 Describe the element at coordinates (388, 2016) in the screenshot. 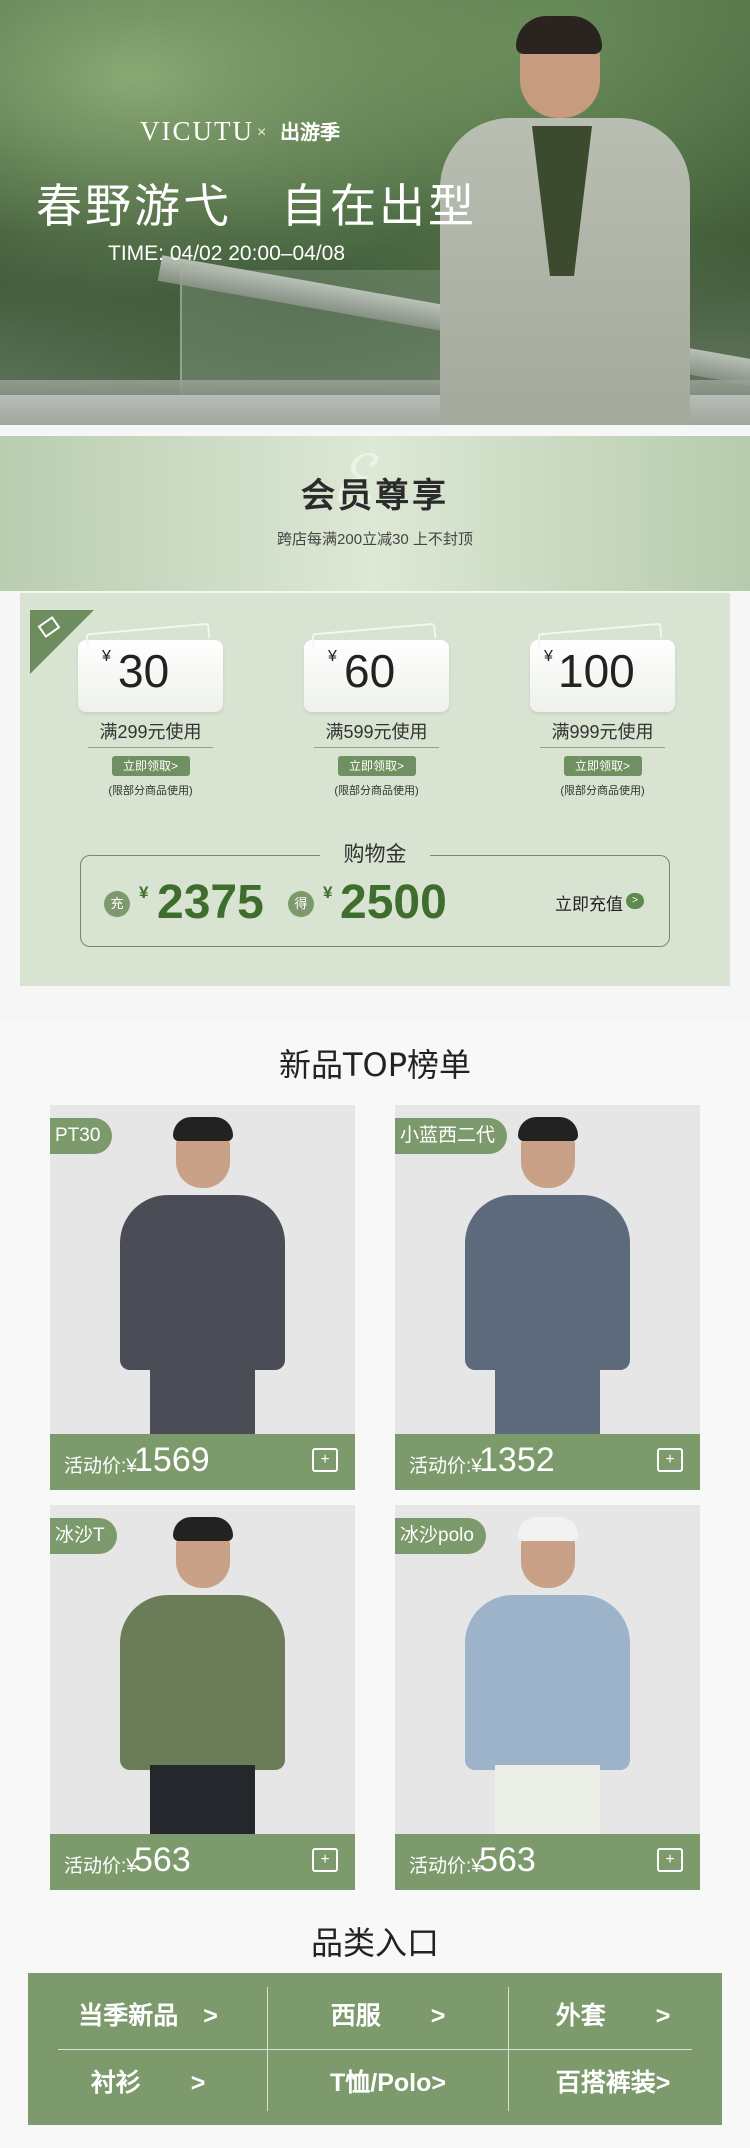

I see `category-suits: 西服 >` at that location.